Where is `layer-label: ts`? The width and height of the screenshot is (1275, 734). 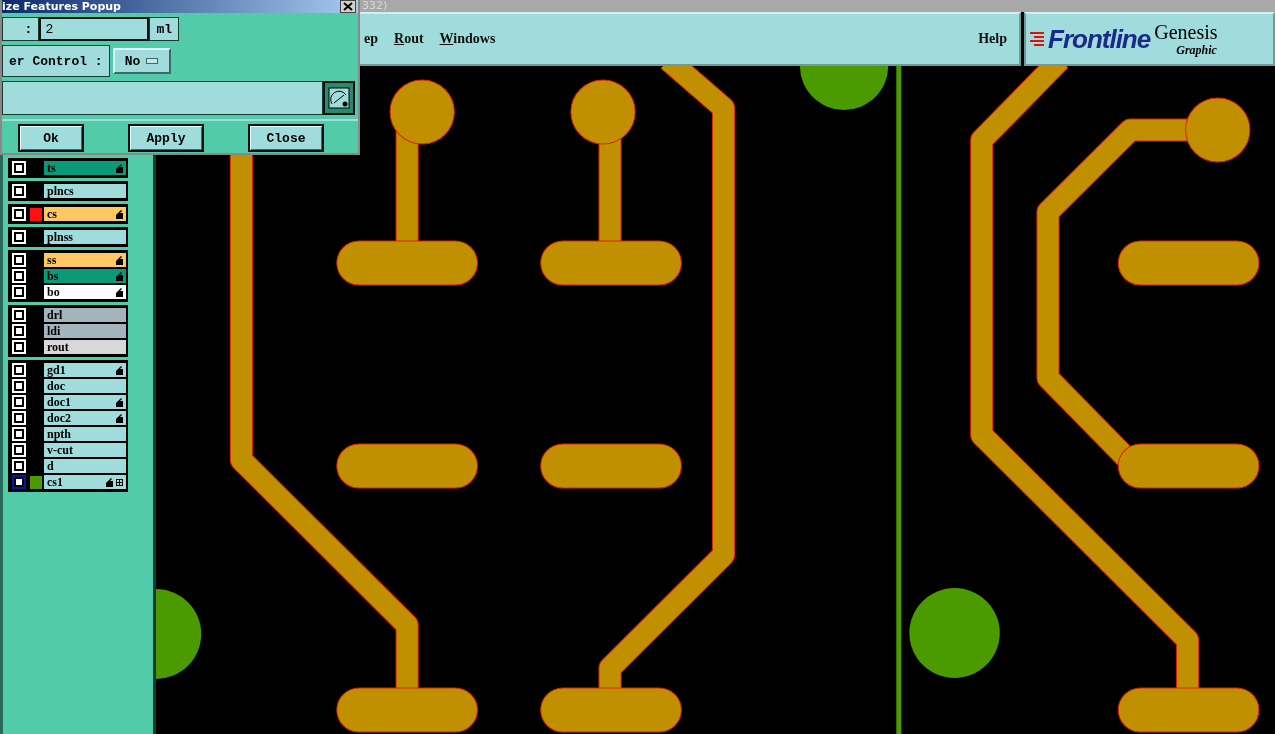 layer-label: ts is located at coordinates (52, 168).